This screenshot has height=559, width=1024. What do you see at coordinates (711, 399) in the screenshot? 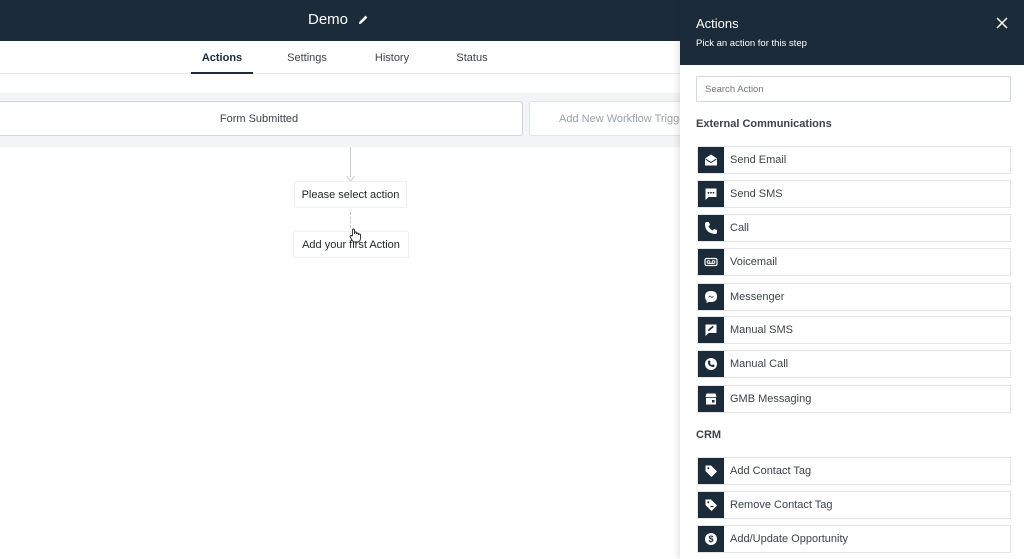
I see `gmb-icon` at bounding box center [711, 399].